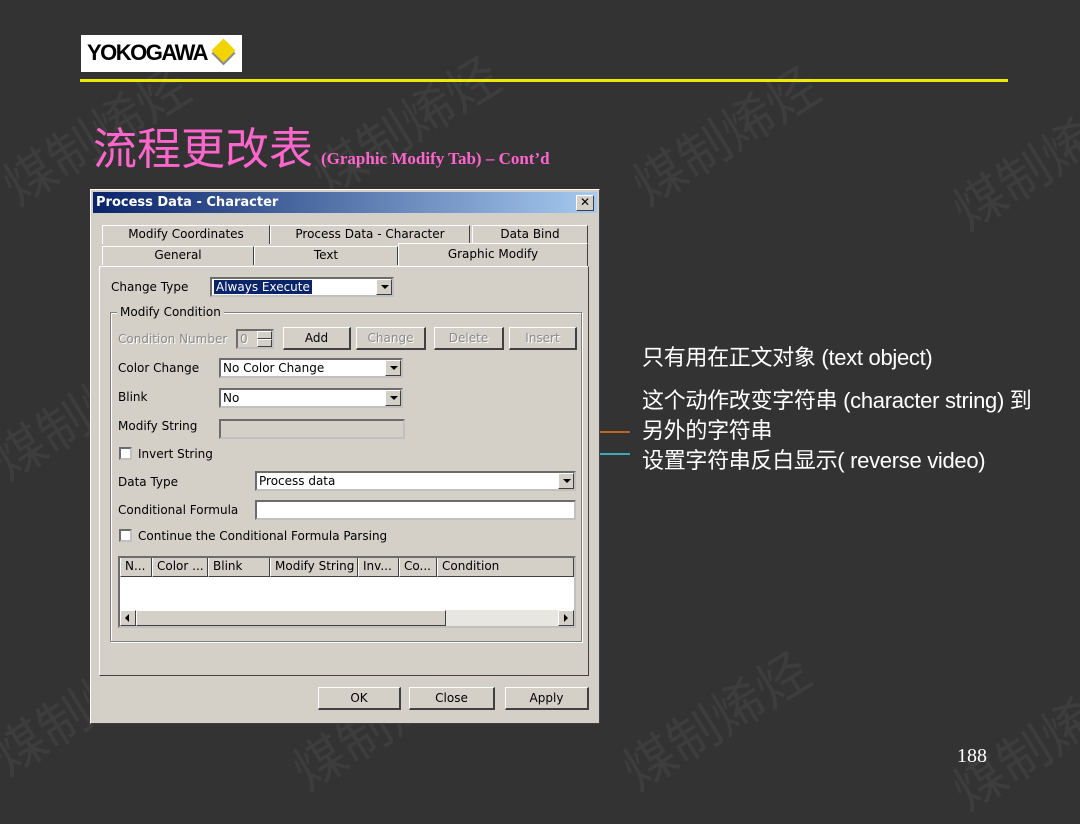  What do you see at coordinates (264, 335) in the screenshot?
I see `spin-up-icon` at bounding box center [264, 335].